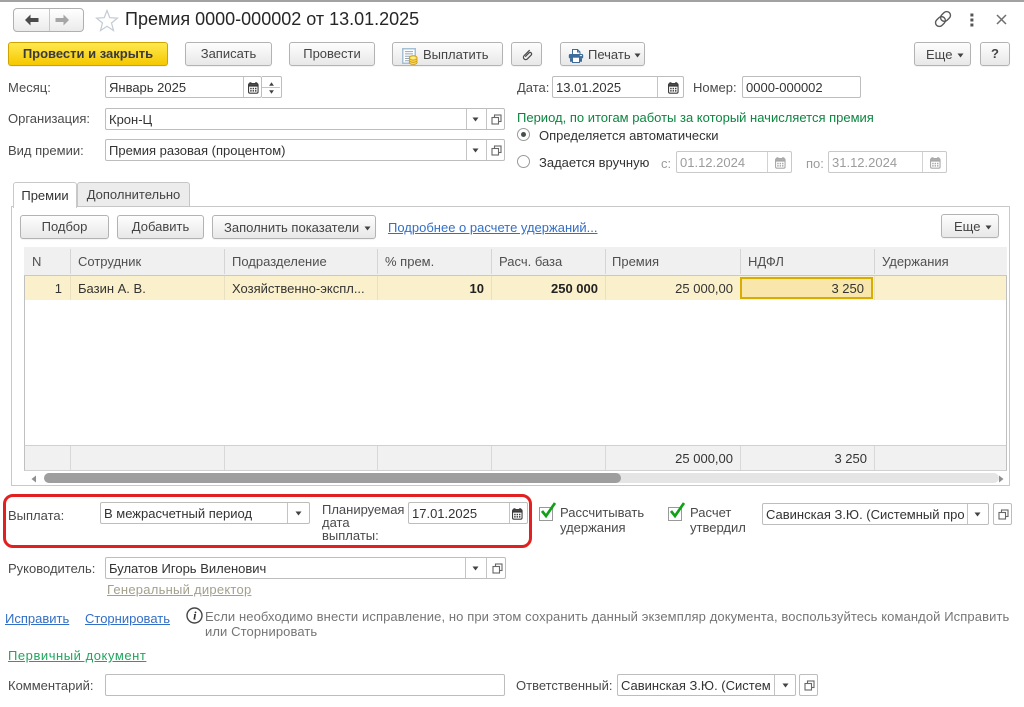 This screenshot has height=707, width=1024. I want to click on svg-text: i, so click(195, 616).